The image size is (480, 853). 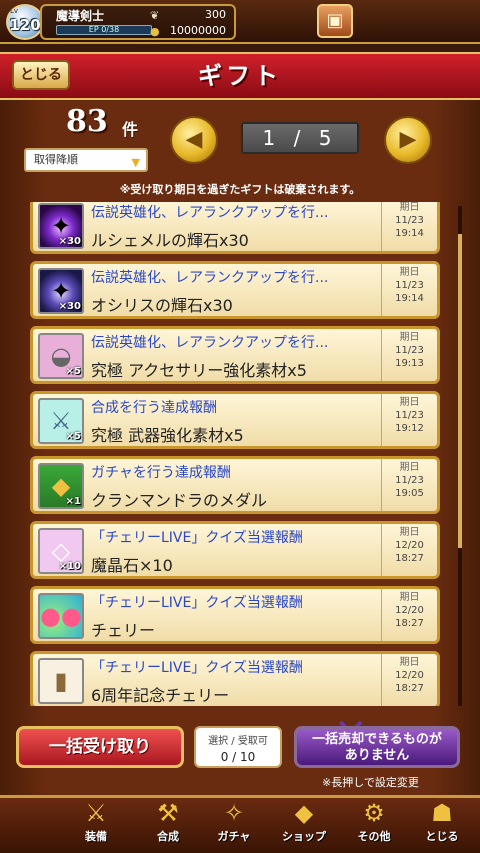 What do you see at coordinates (460, 391) in the screenshot?
I see `scrollbar-thumb` at bounding box center [460, 391].